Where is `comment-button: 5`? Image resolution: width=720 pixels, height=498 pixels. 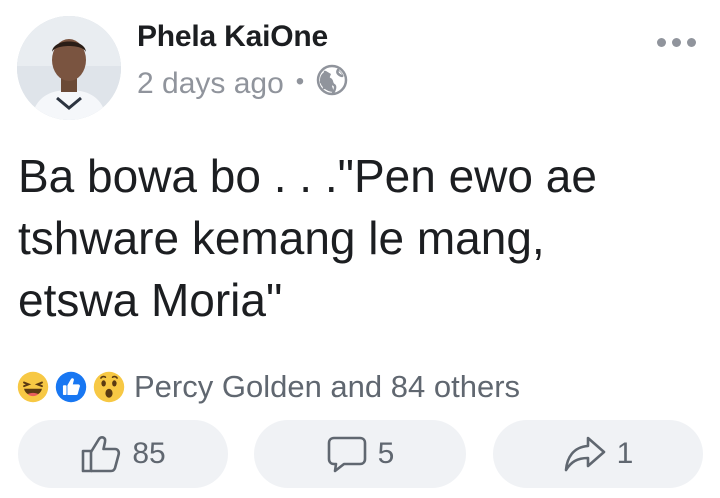
comment-button: 5 is located at coordinates (360, 454).